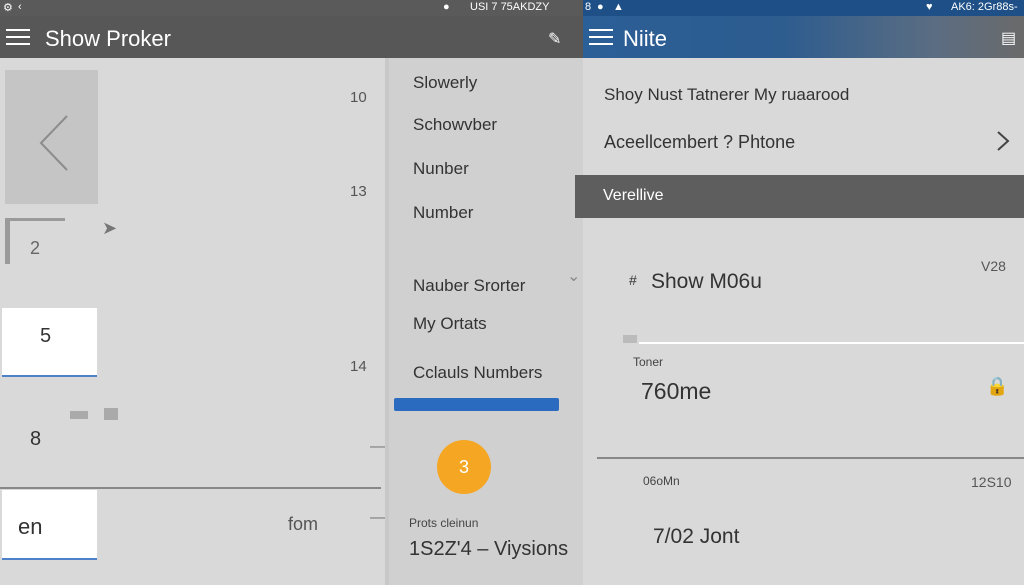 This screenshot has height=585, width=1024. I want to click on field-label: Toner, so click(648, 362).